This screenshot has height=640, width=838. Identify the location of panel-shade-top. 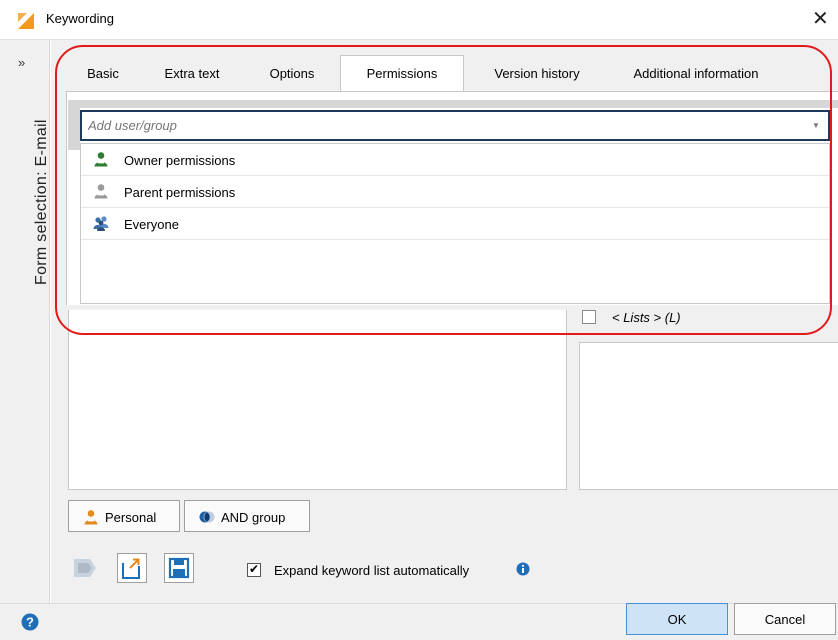
(453, 104).